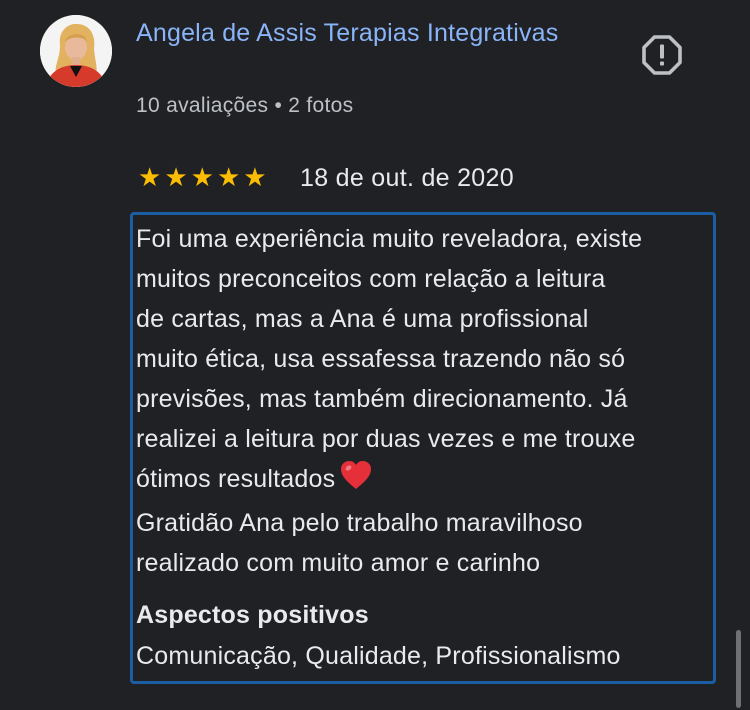  What do you see at coordinates (356, 481) in the screenshot?
I see `heart-icon` at bounding box center [356, 481].